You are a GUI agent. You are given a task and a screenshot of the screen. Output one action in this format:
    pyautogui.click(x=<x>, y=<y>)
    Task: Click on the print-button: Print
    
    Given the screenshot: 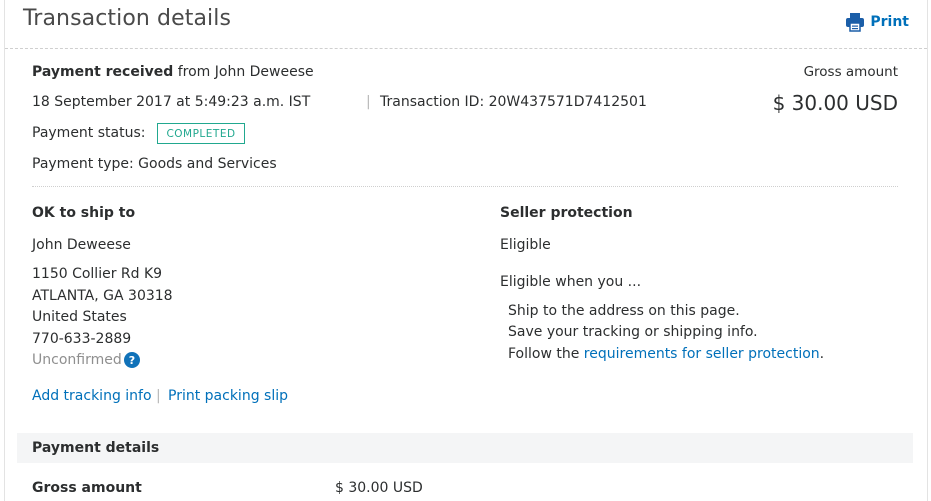 What is the action you would take?
    pyautogui.click(x=877, y=22)
    